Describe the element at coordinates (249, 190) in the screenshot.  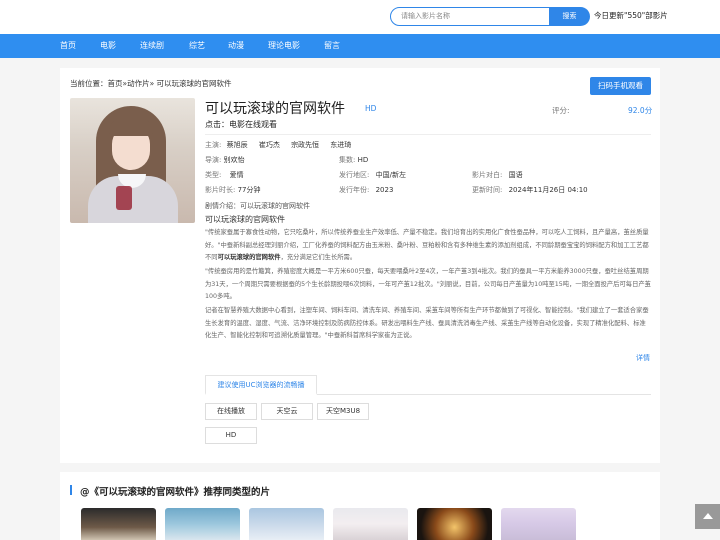
I see `duration-value: 77分钟` at that location.